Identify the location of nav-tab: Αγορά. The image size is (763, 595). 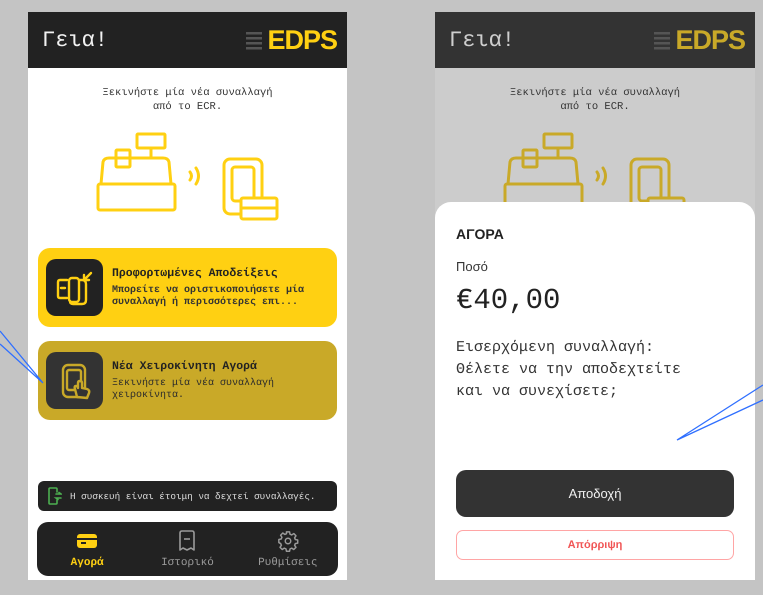
(87, 549).